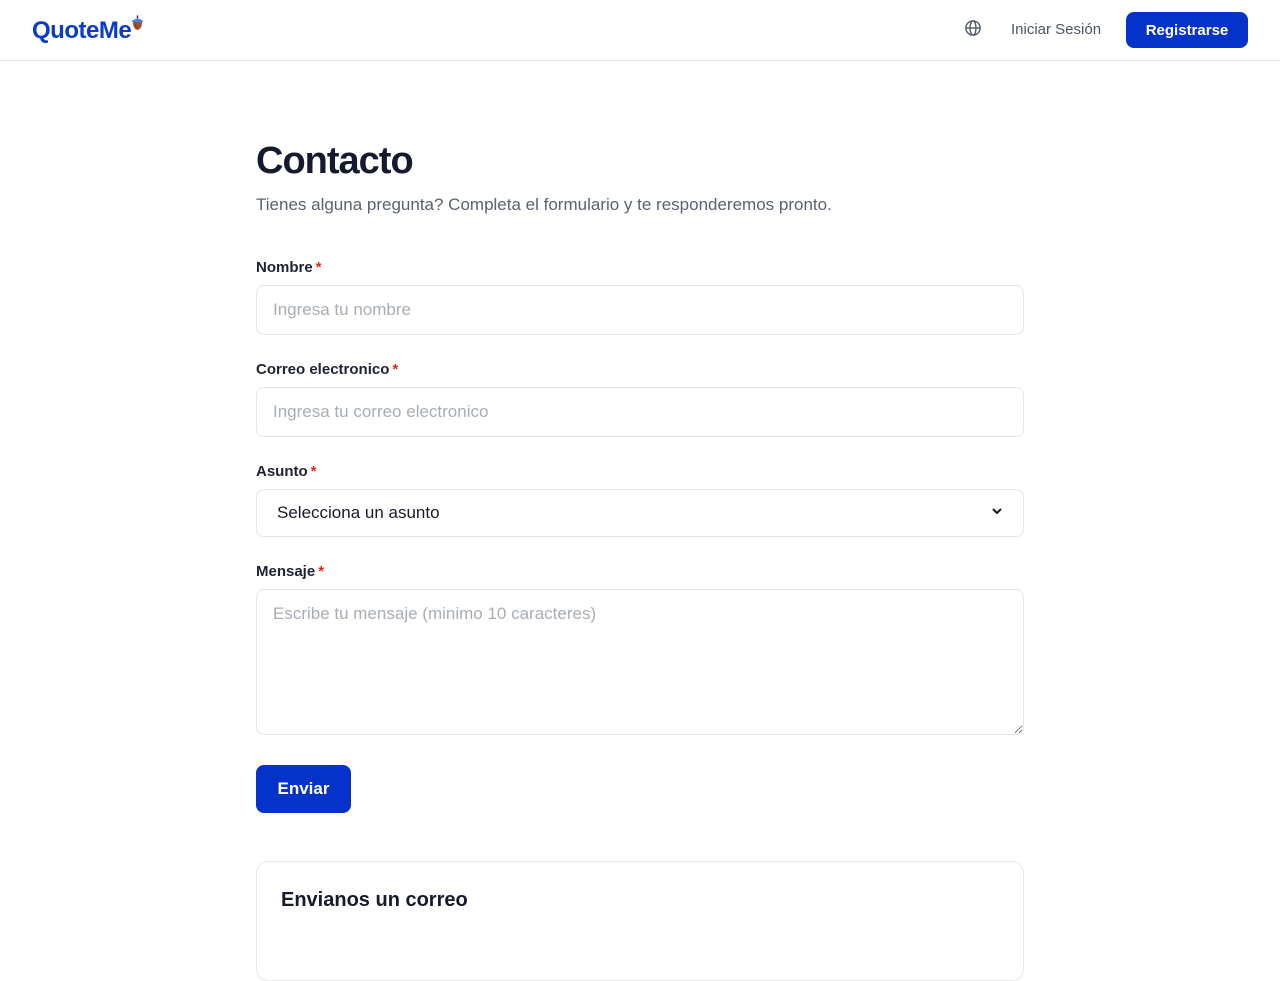 The image size is (1280, 981). I want to click on name-input, so click(640, 310).